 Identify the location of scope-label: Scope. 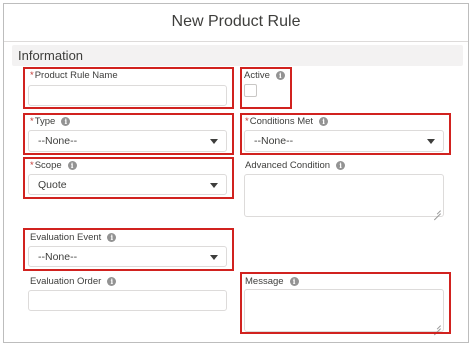
(48, 165).